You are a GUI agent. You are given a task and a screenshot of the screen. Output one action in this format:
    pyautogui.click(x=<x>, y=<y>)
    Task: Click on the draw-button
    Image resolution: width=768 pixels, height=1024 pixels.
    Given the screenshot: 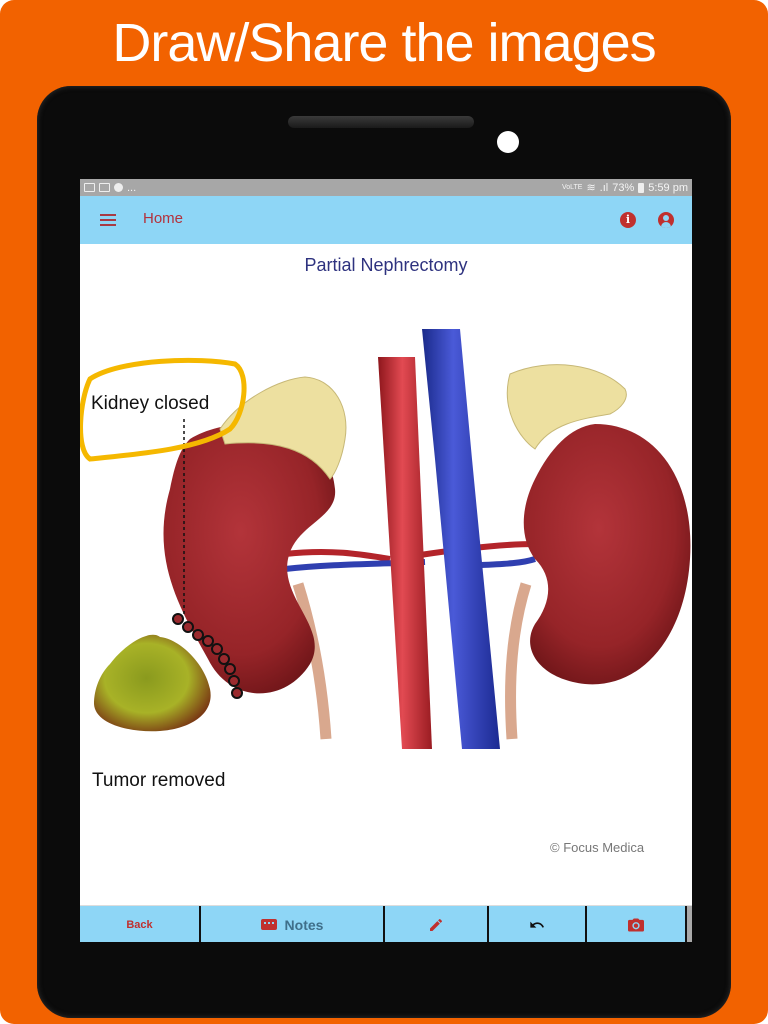 What is the action you would take?
    pyautogui.click(x=437, y=924)
    